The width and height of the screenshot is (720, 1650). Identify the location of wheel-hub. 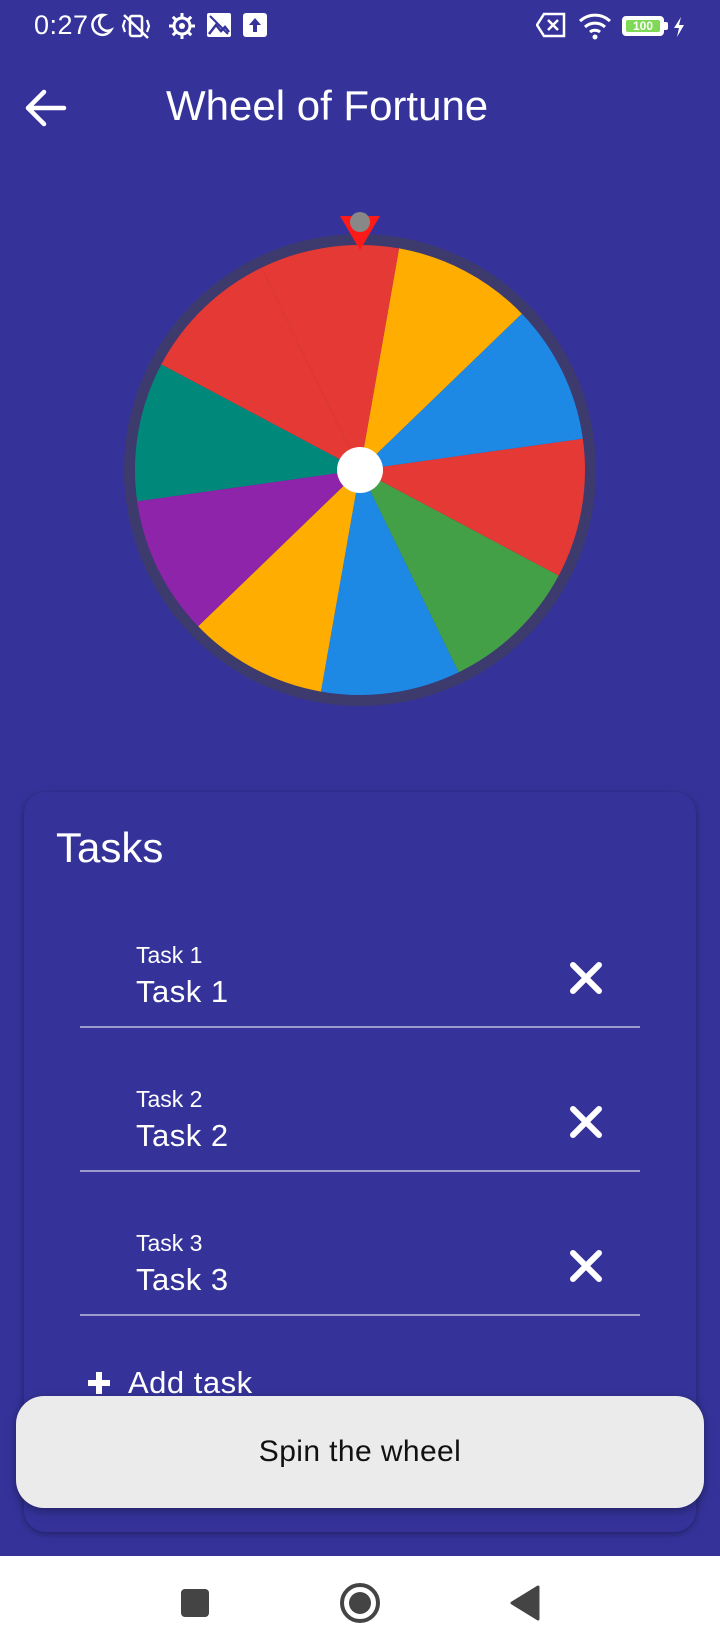
(360, 470).